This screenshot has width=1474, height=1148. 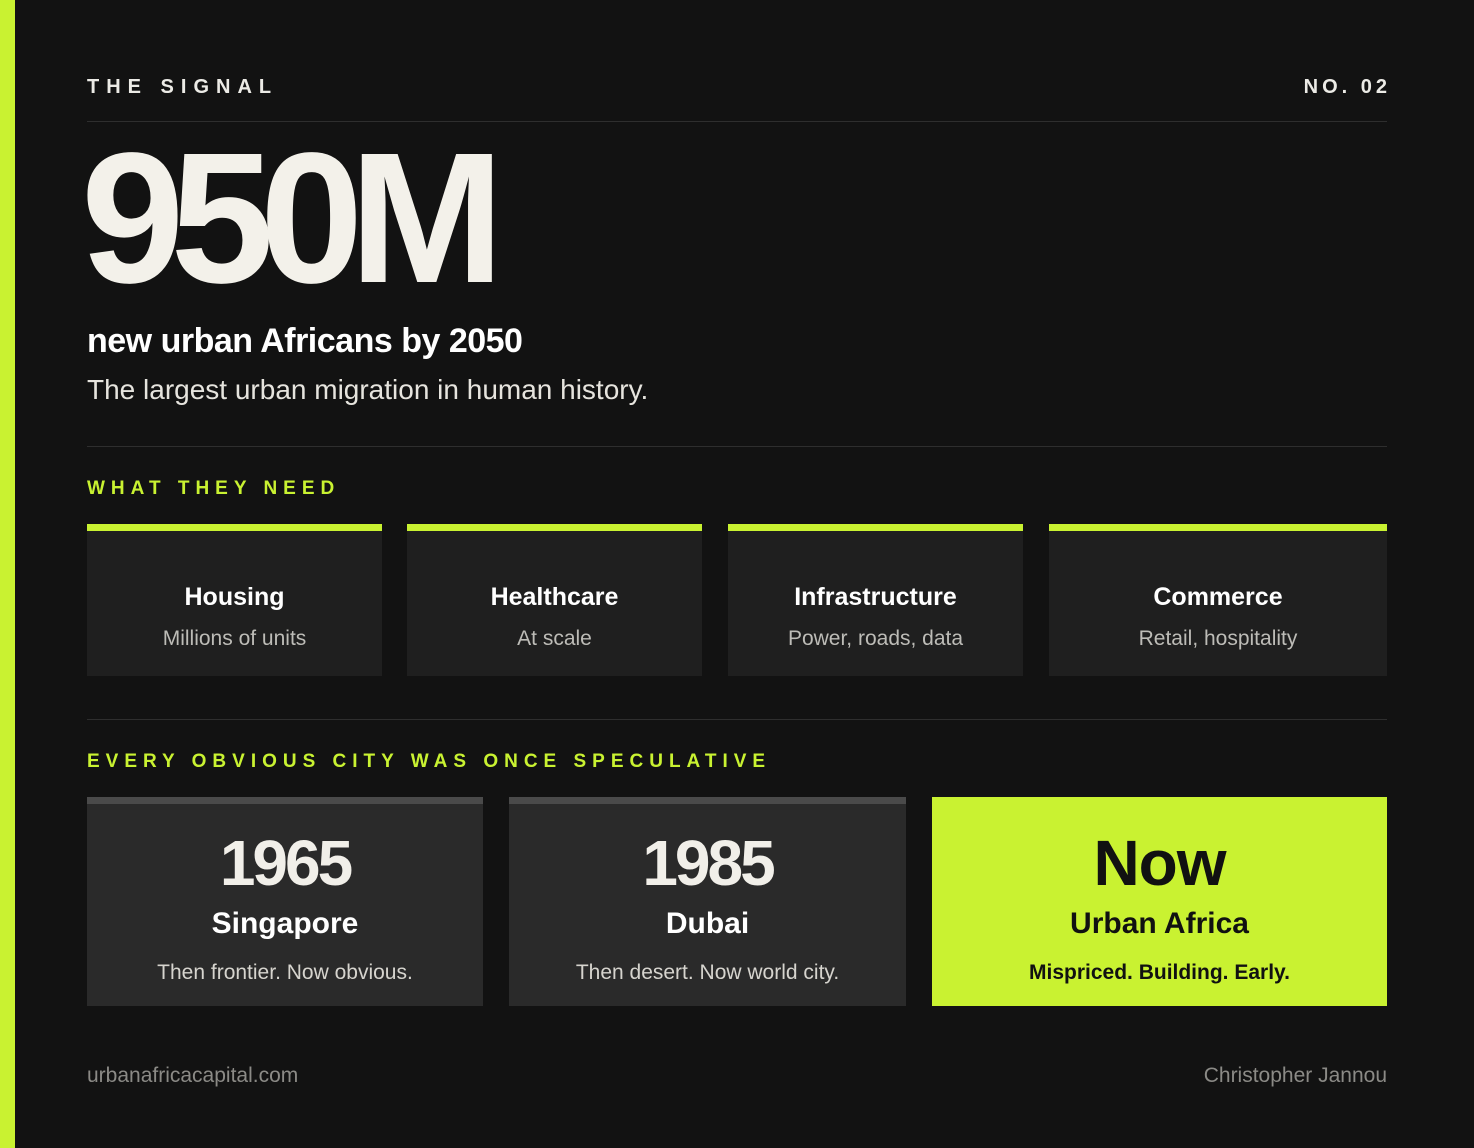 I want to click on divider-lower, so click(x=737, y=719).